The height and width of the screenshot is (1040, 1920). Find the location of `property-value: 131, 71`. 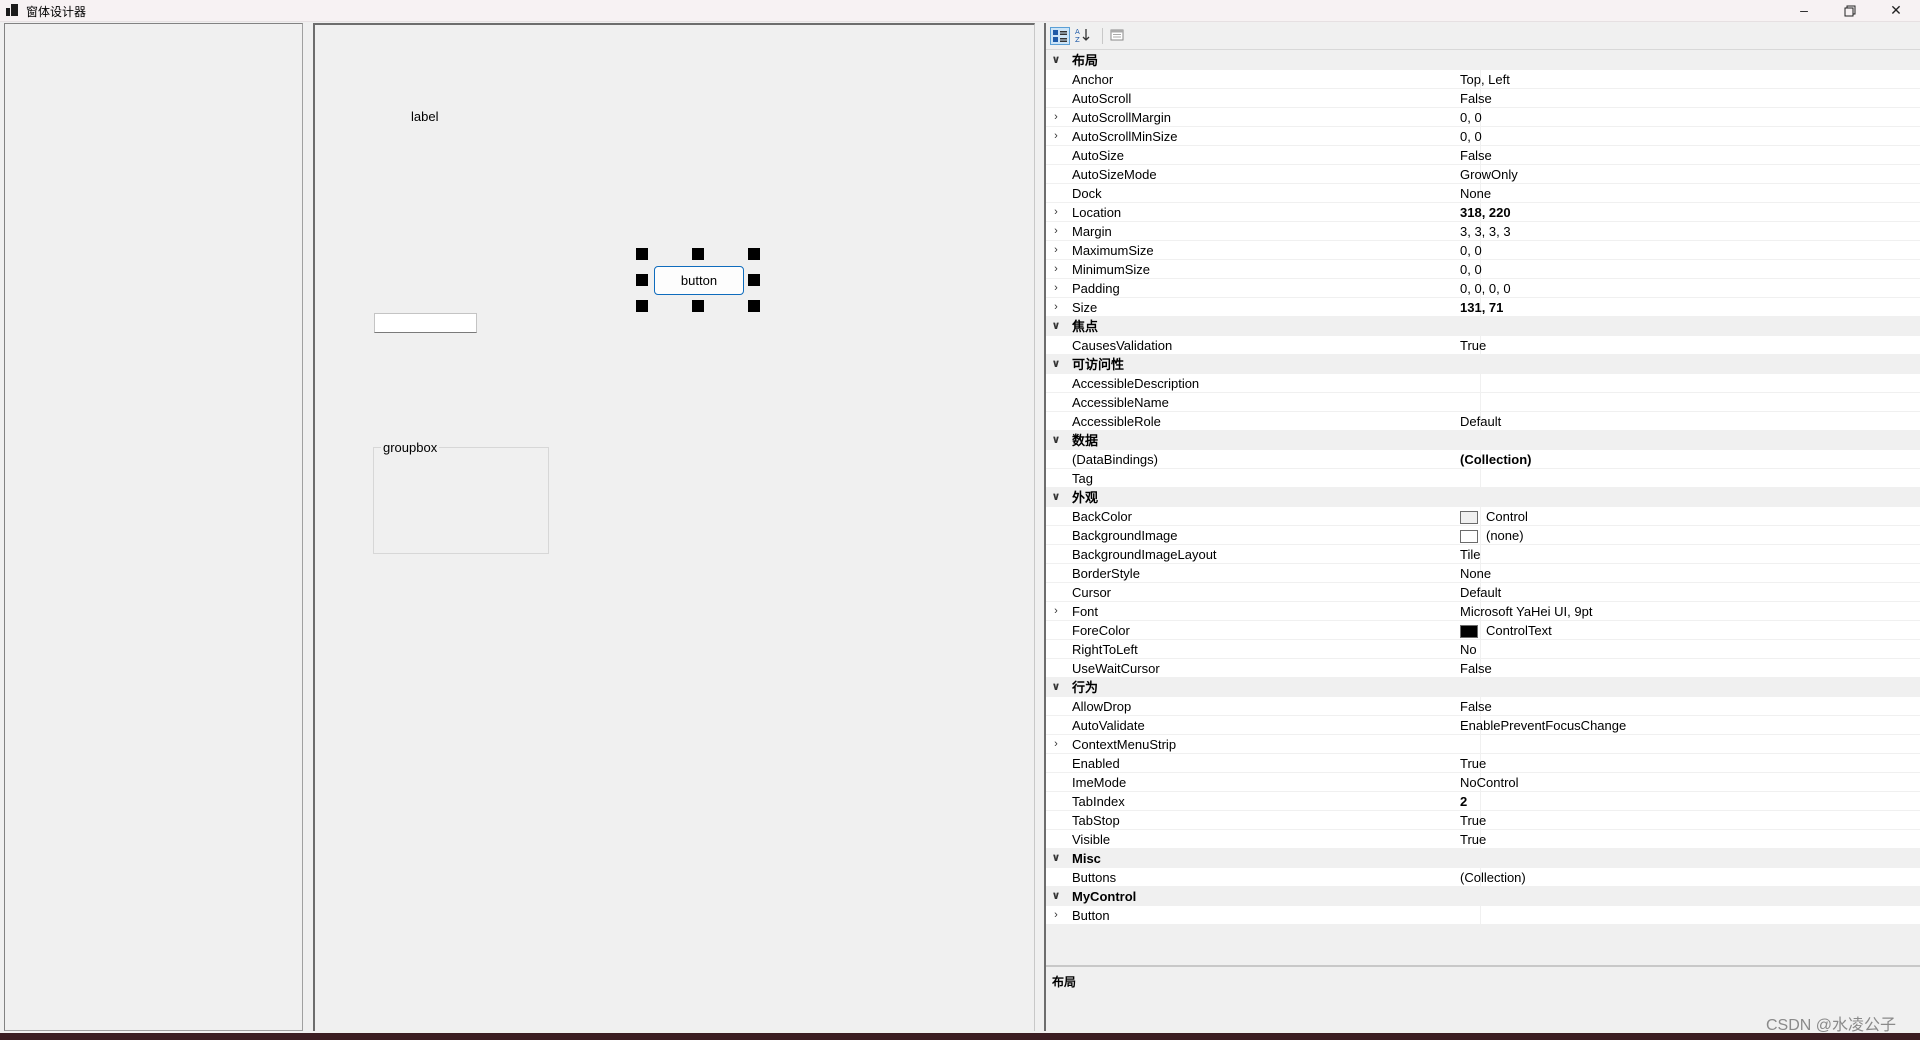

property-value: 131, 71 is located at coordinates (1481, 307).